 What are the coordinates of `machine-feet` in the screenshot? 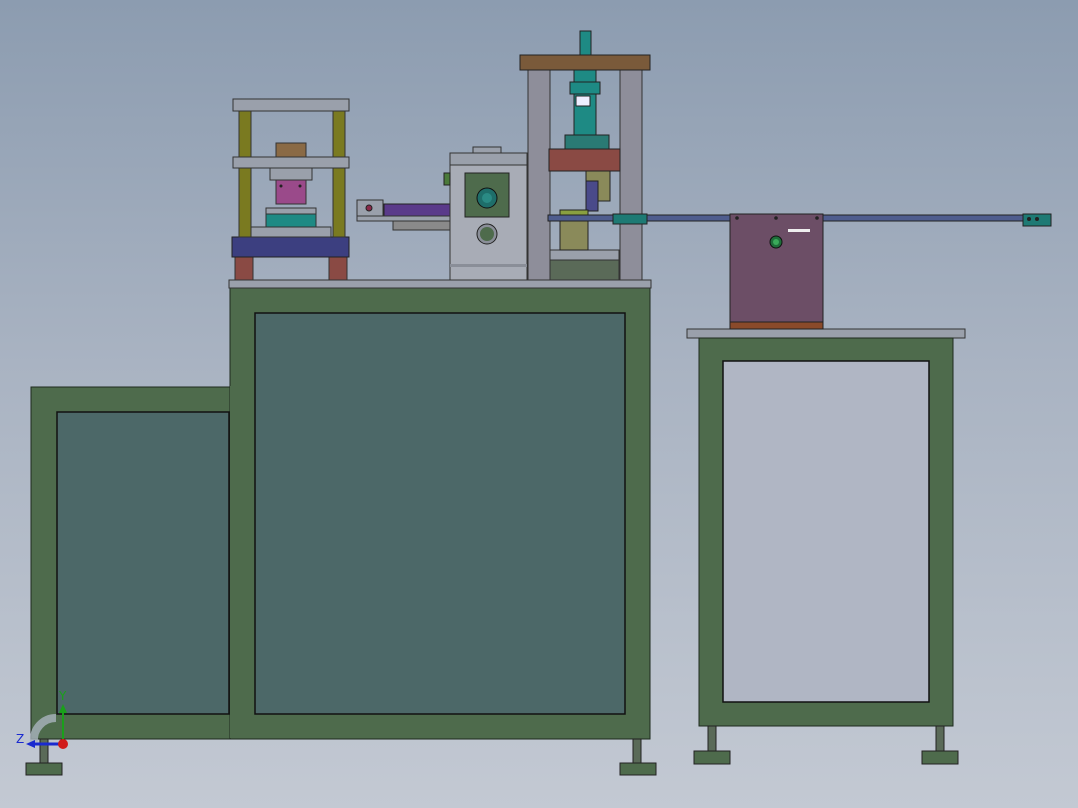 It's located at (341, 757).